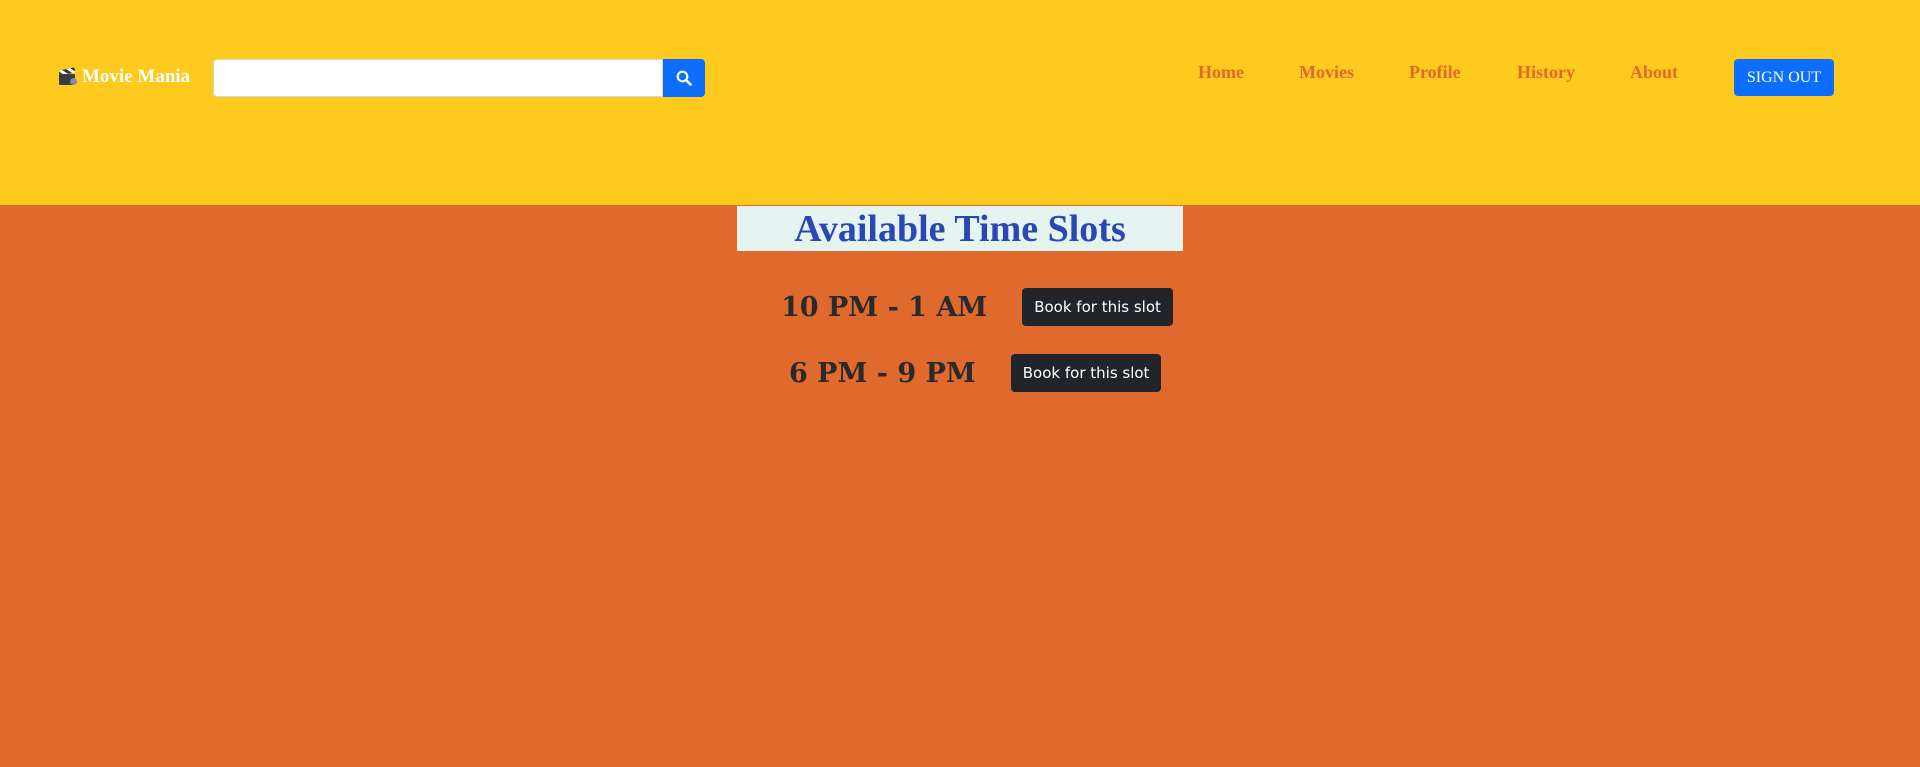 This screenshot has width=1920, height=767. I want to click on nav-link-home: Home, so click(1221, 72).